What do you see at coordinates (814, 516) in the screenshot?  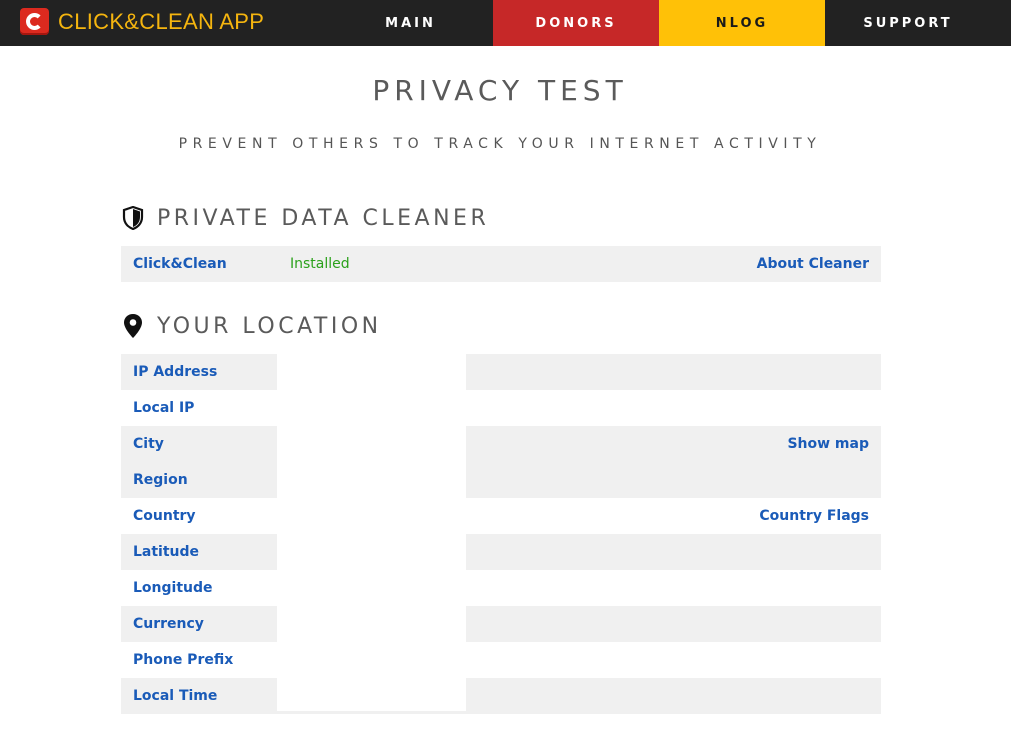 I see `country-flags-link: Country Flags` at bounding box center [814, 516].